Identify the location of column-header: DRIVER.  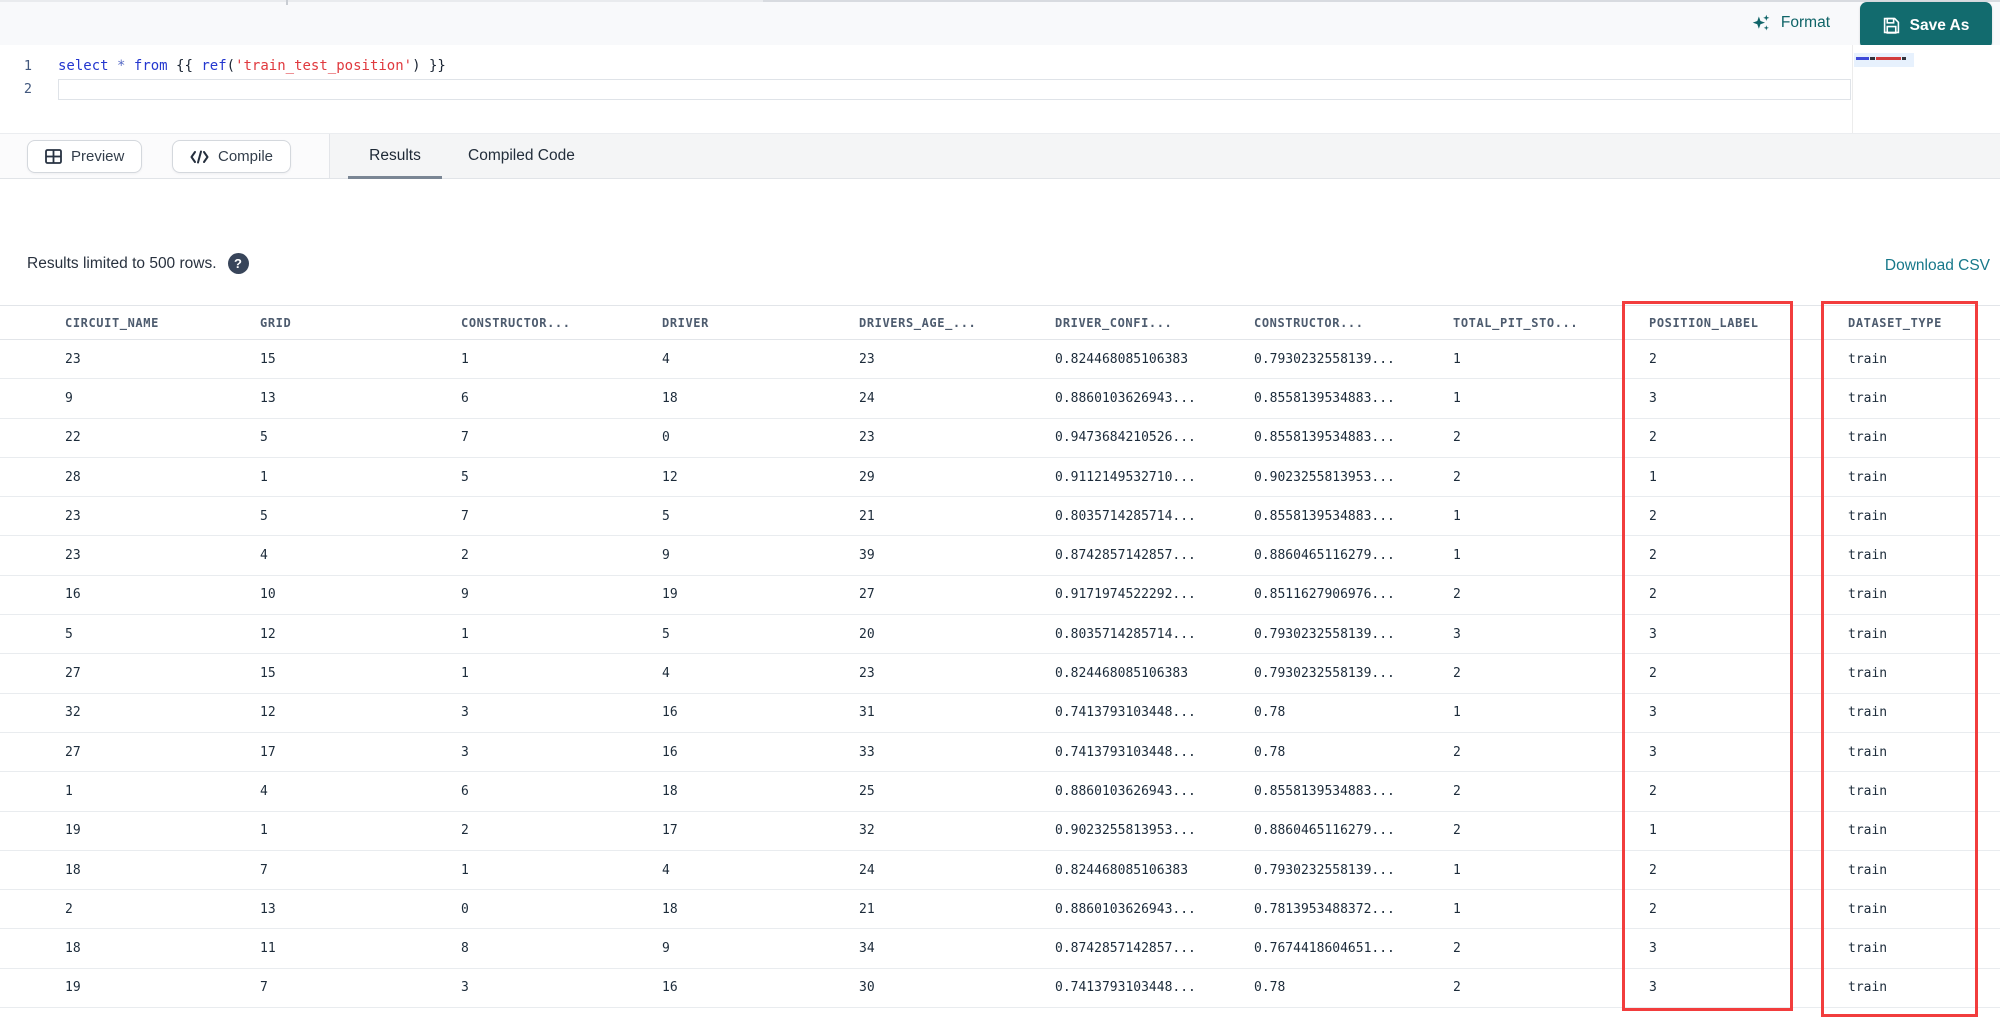
(685, 322).